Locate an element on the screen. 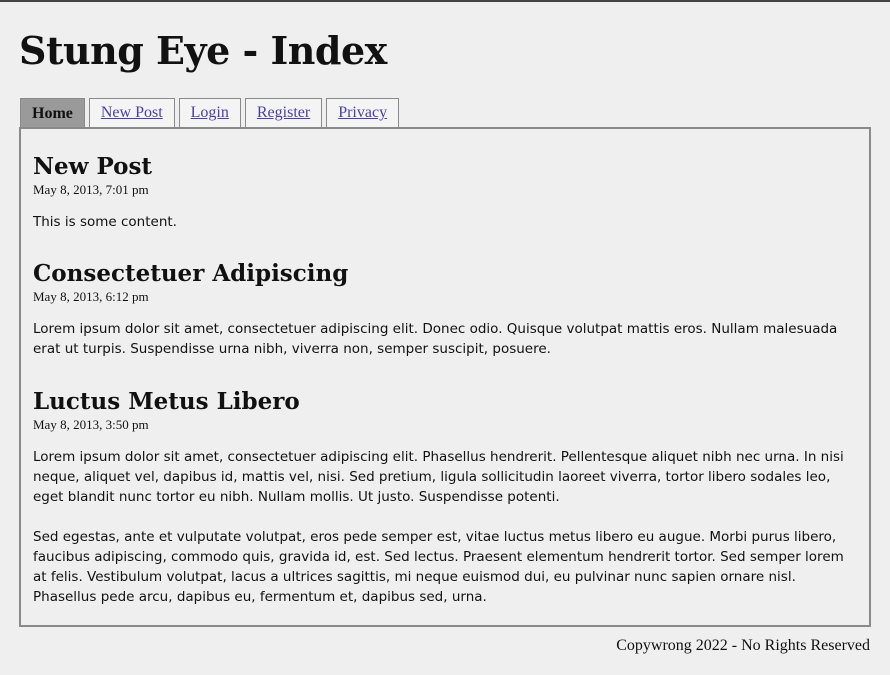  tab-new-post-link: New Post is located at coordinates (132, 113).